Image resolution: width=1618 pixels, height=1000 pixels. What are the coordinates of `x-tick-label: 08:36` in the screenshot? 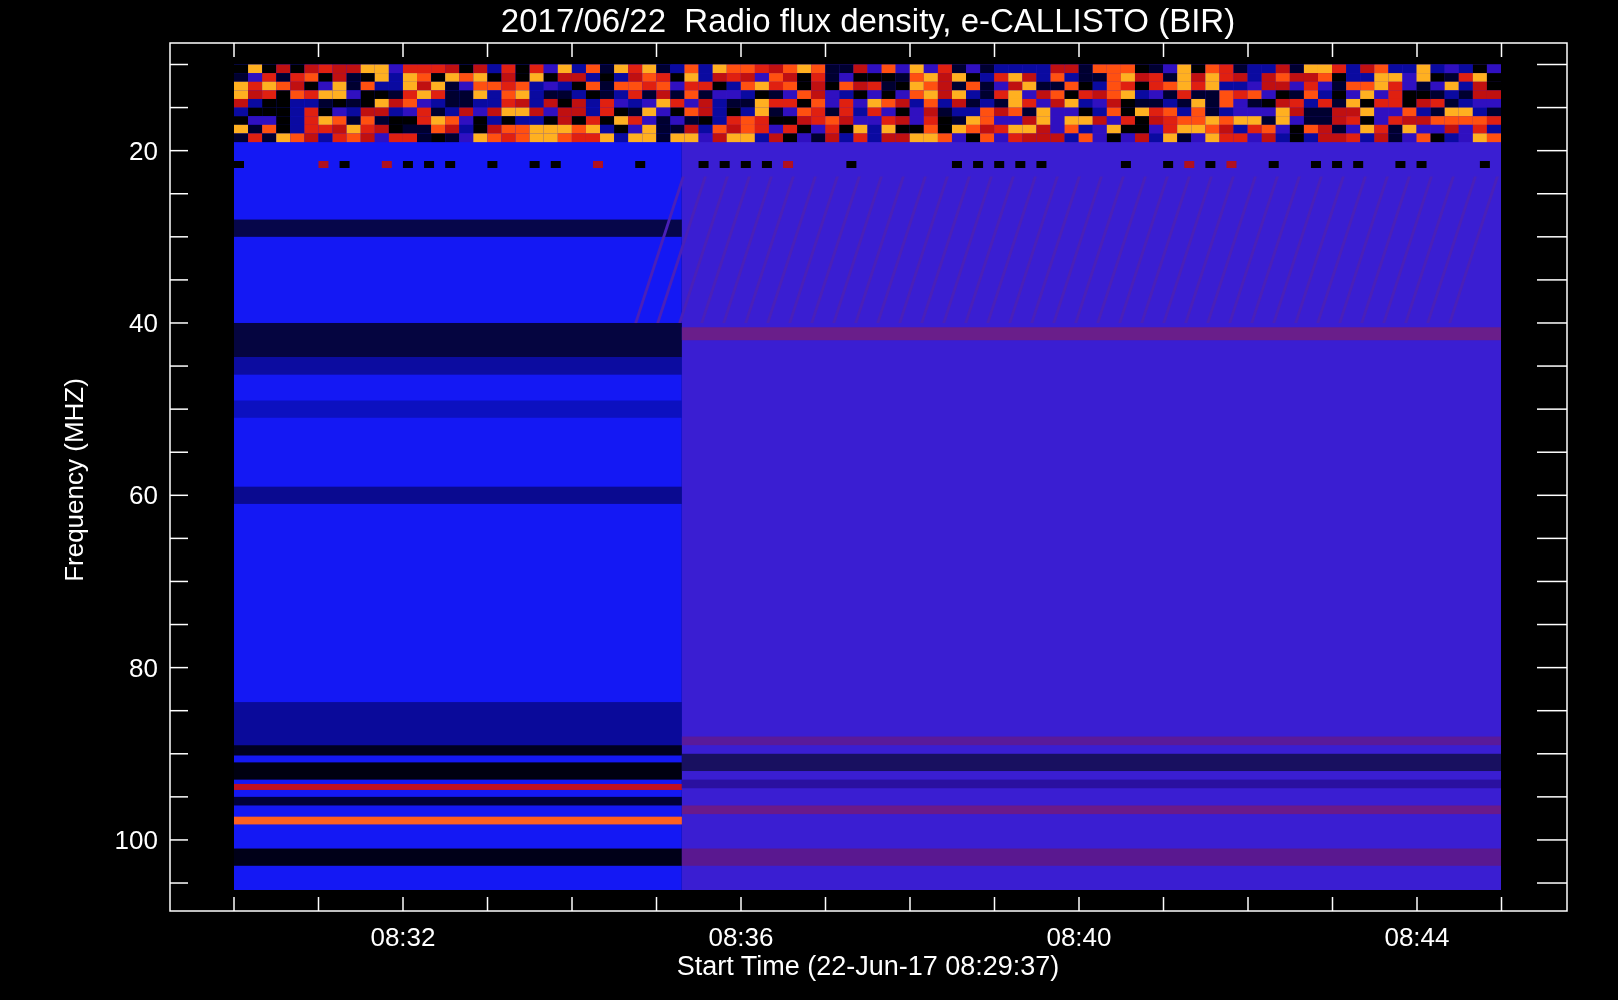 It's located at (741, 937).